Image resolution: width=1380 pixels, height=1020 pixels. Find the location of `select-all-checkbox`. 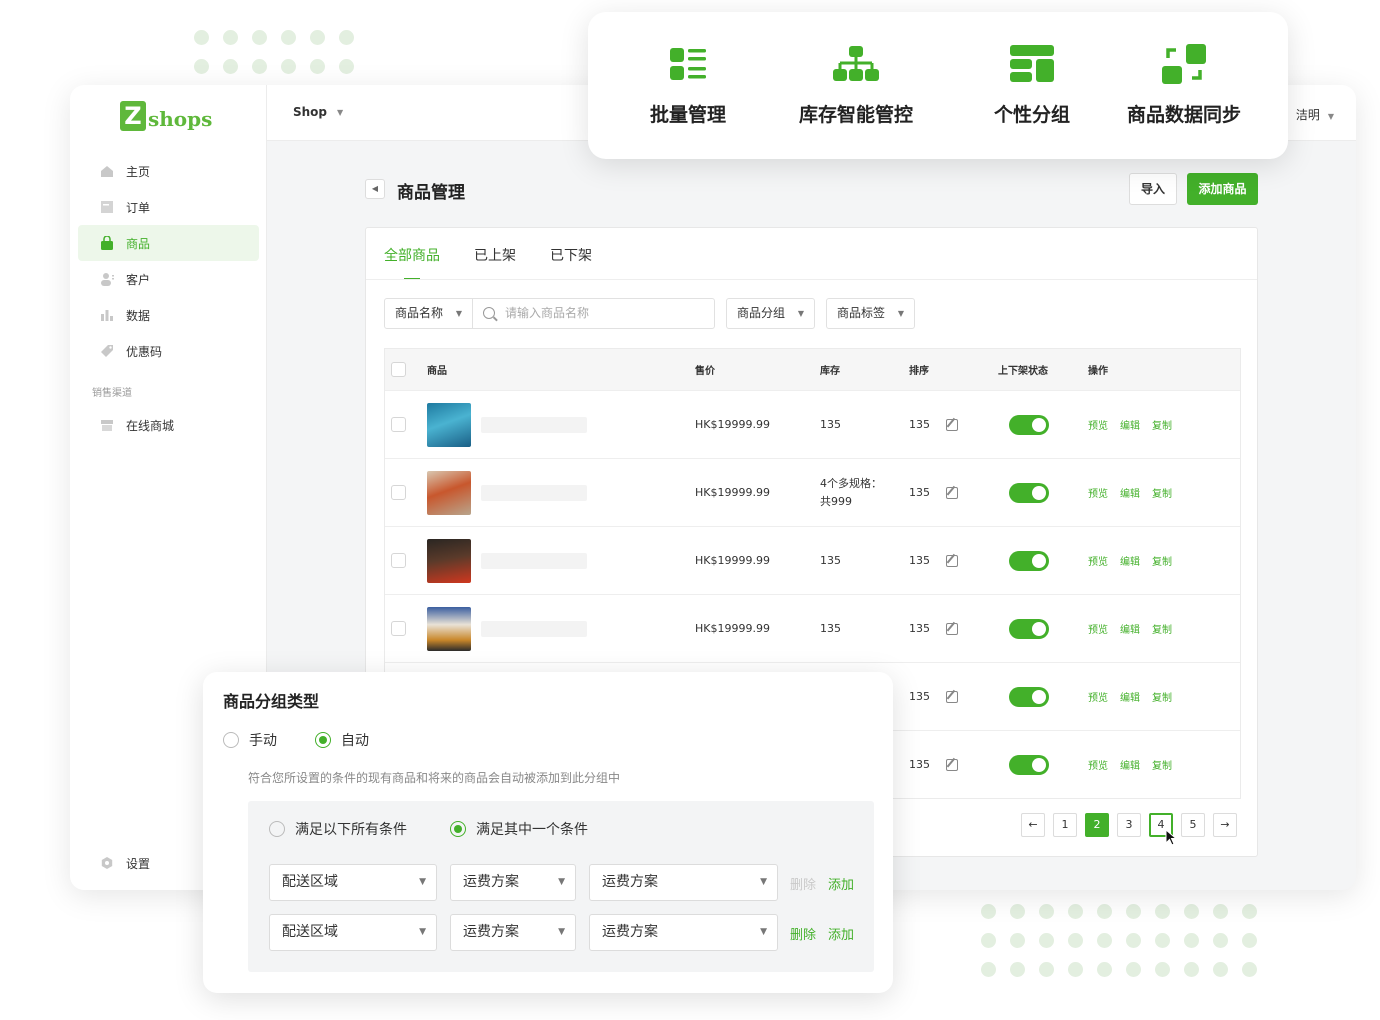

select-all-checkbox is located at coordinates (398, 369).